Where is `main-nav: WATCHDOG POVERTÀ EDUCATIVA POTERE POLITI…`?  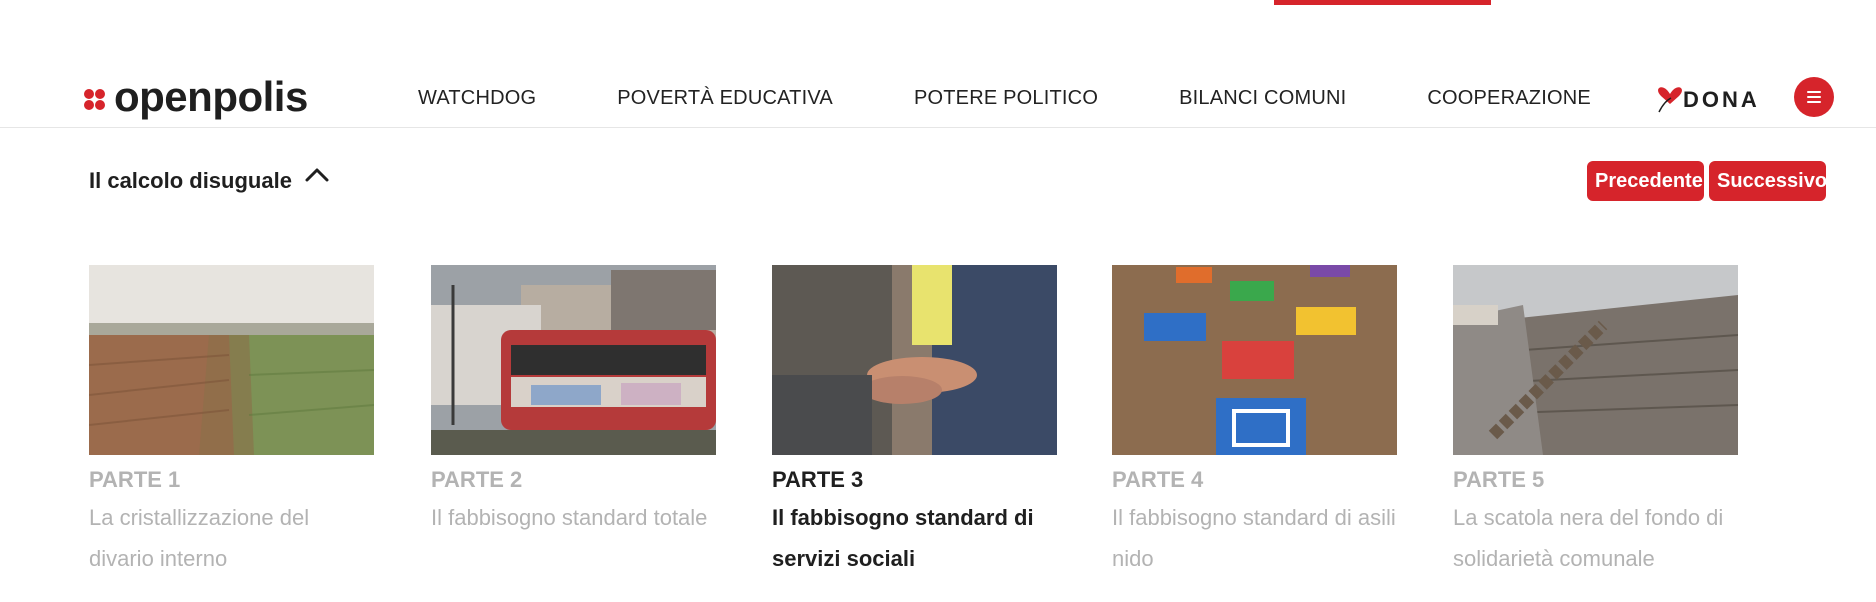
main-nav: WATCHDOG POVERTÀ EDUCATIVA POTERE POLITI… is located at coordinates (1045, 98).